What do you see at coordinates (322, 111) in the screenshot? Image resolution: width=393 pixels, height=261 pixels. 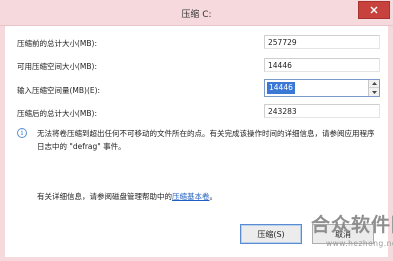 I see `total-after-value: 243283` at bounding box center [322, 111].